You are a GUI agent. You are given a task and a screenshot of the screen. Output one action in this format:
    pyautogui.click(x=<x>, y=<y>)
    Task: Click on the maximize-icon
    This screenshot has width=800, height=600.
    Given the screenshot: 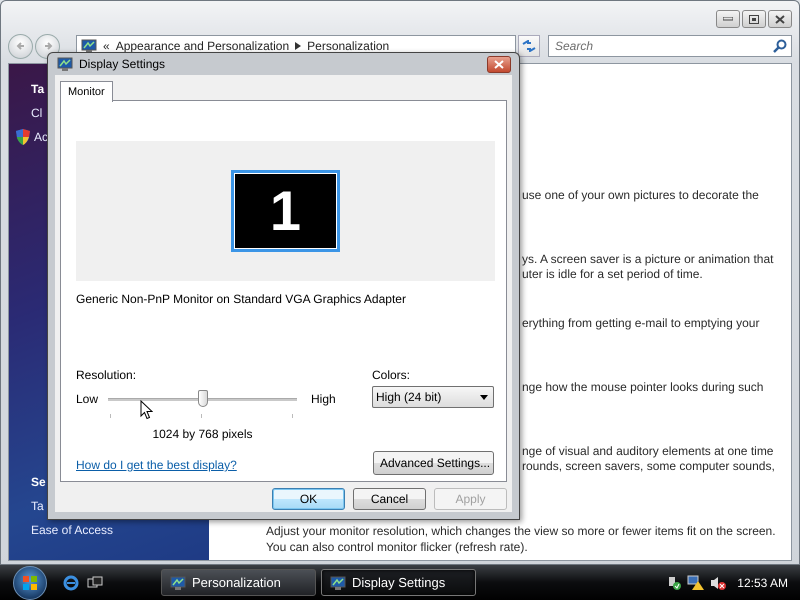 What is the action you would take?
    pyautogui.click(x=754, y=19)
    